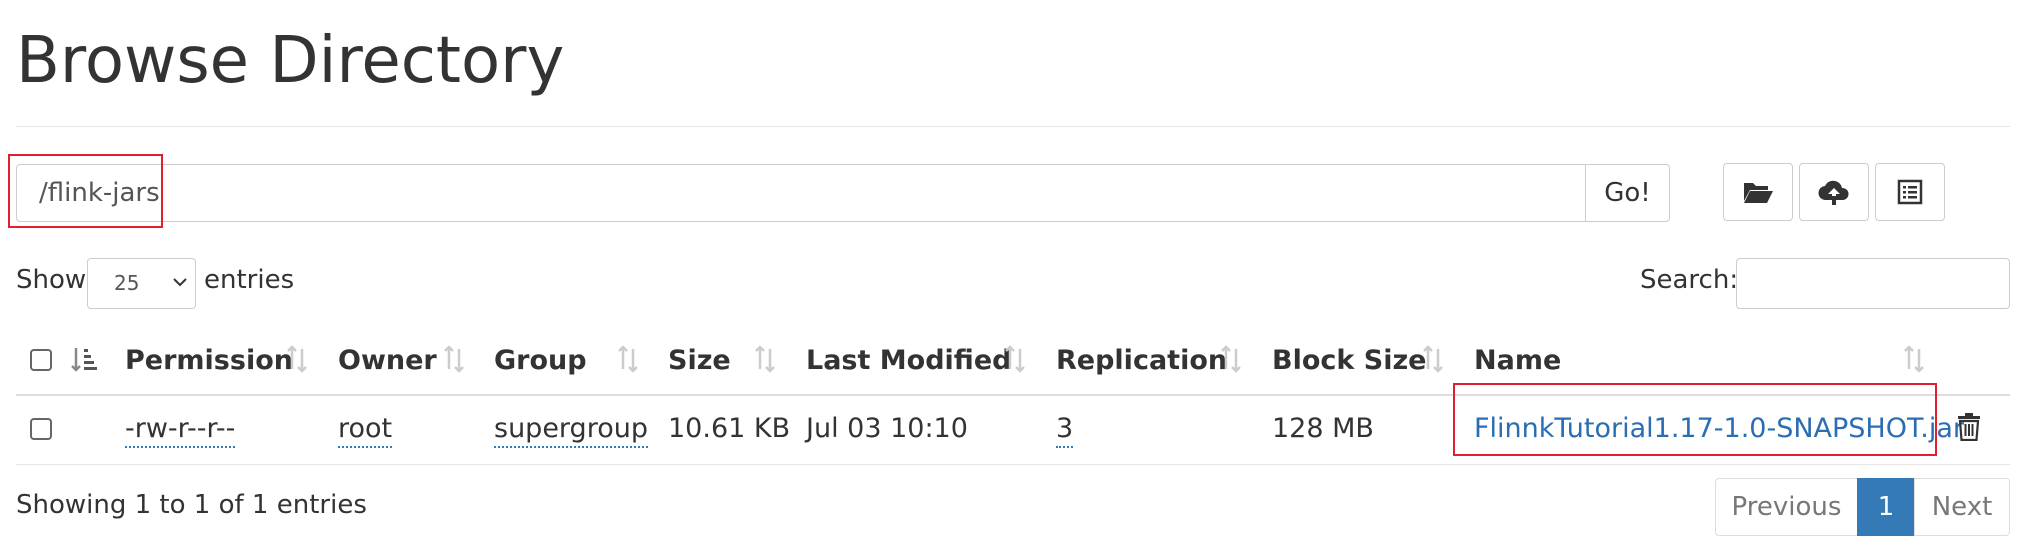  What do you see at coordinates (1627, 193) in the screenshot?
I see `go-button: Go!` at bounding box center [1627, 193].